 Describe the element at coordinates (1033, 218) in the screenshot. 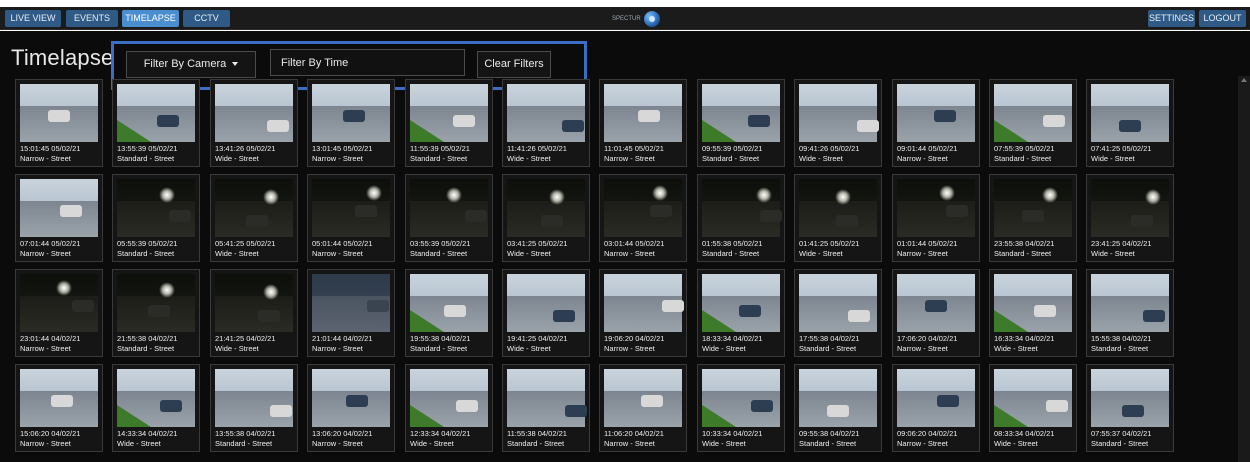

I see `timelapse-thumbnail: 23:55:38 04/02/21 Standard - Street` at that location.